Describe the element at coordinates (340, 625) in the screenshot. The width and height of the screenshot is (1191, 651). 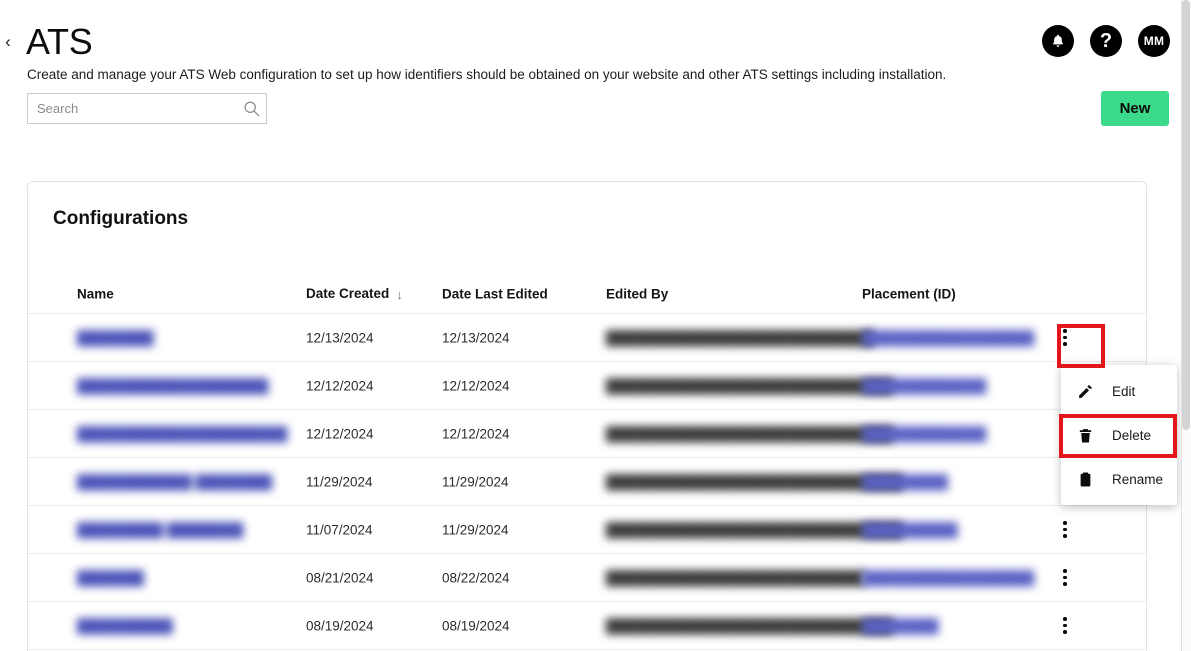
I see `cell-date-created: 08/19/2024` at that location.